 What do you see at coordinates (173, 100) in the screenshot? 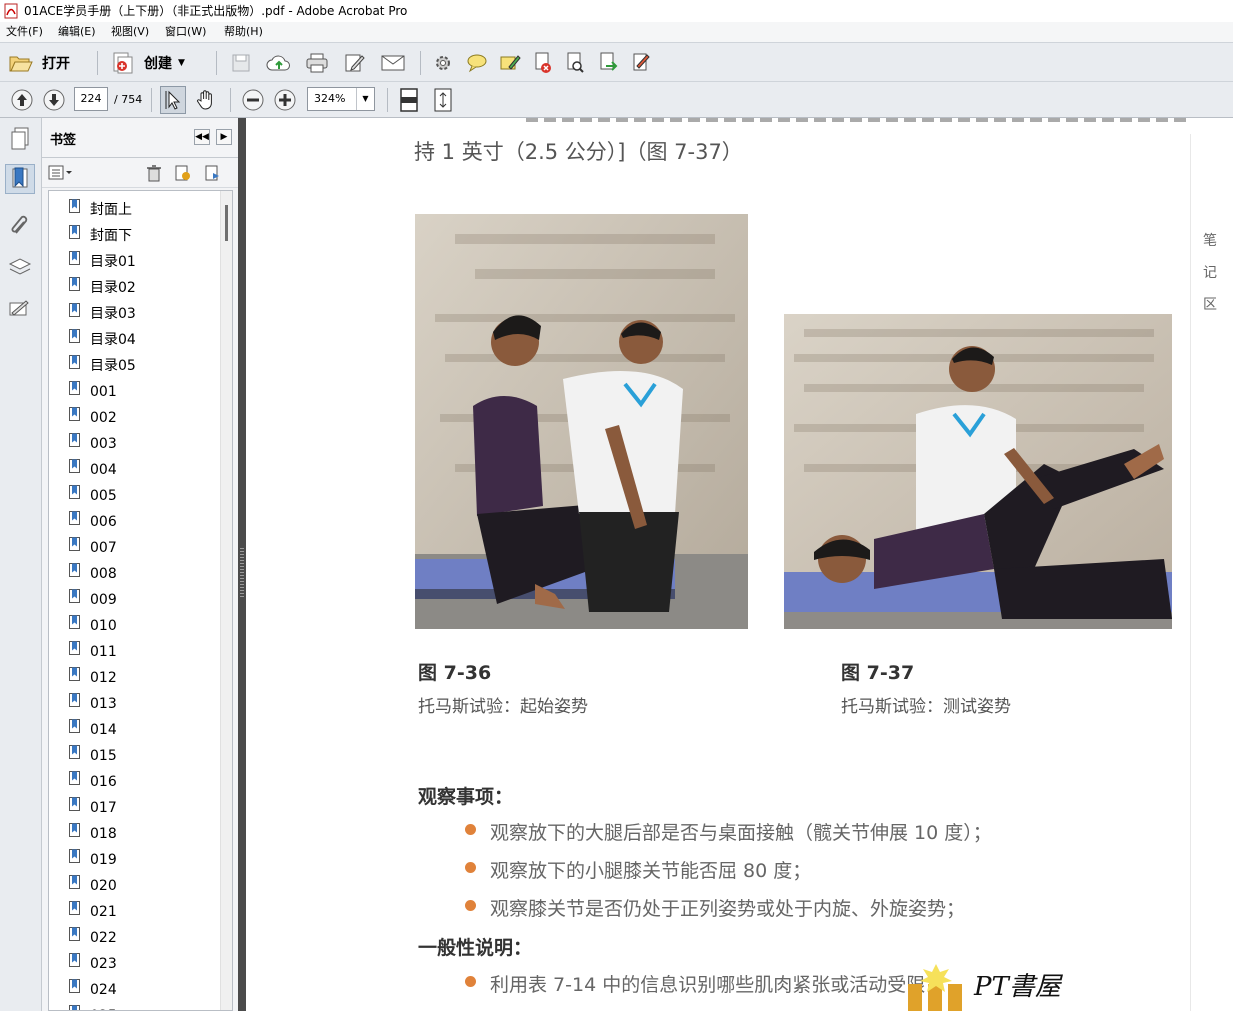
I see `select-tool-button` at bounding box center [173, 100].